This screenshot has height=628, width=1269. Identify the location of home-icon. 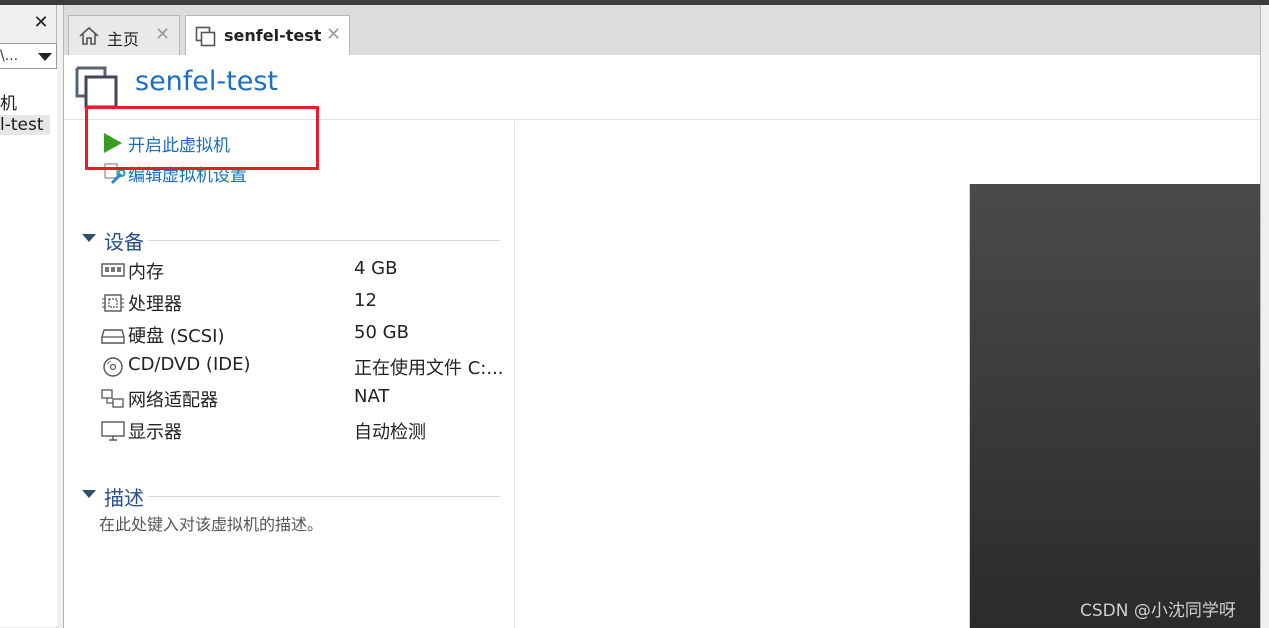
(89, 35).